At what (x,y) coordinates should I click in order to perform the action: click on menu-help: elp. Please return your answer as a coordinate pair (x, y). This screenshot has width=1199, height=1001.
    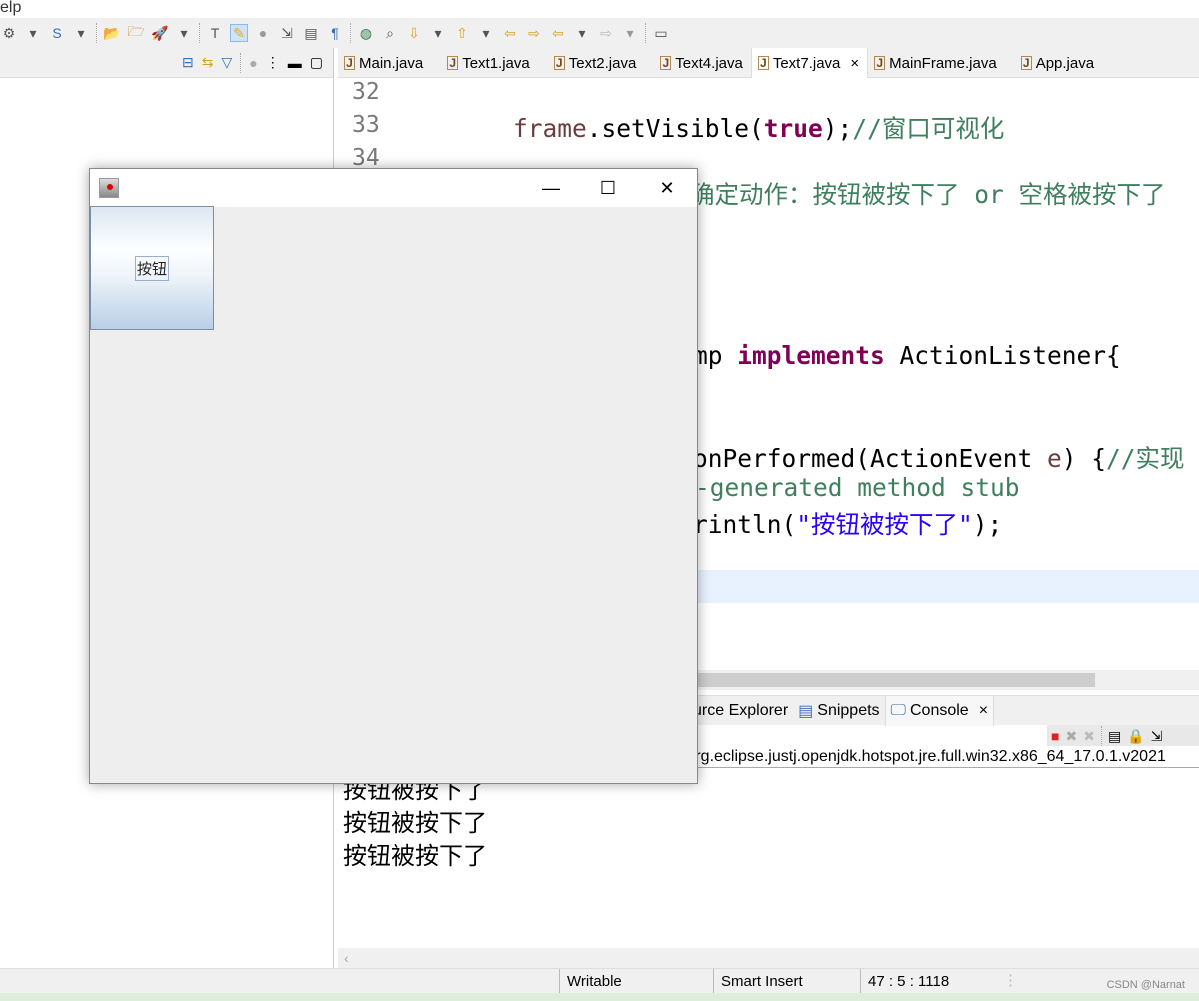
    Looking at the image, I should click on (10, 8).